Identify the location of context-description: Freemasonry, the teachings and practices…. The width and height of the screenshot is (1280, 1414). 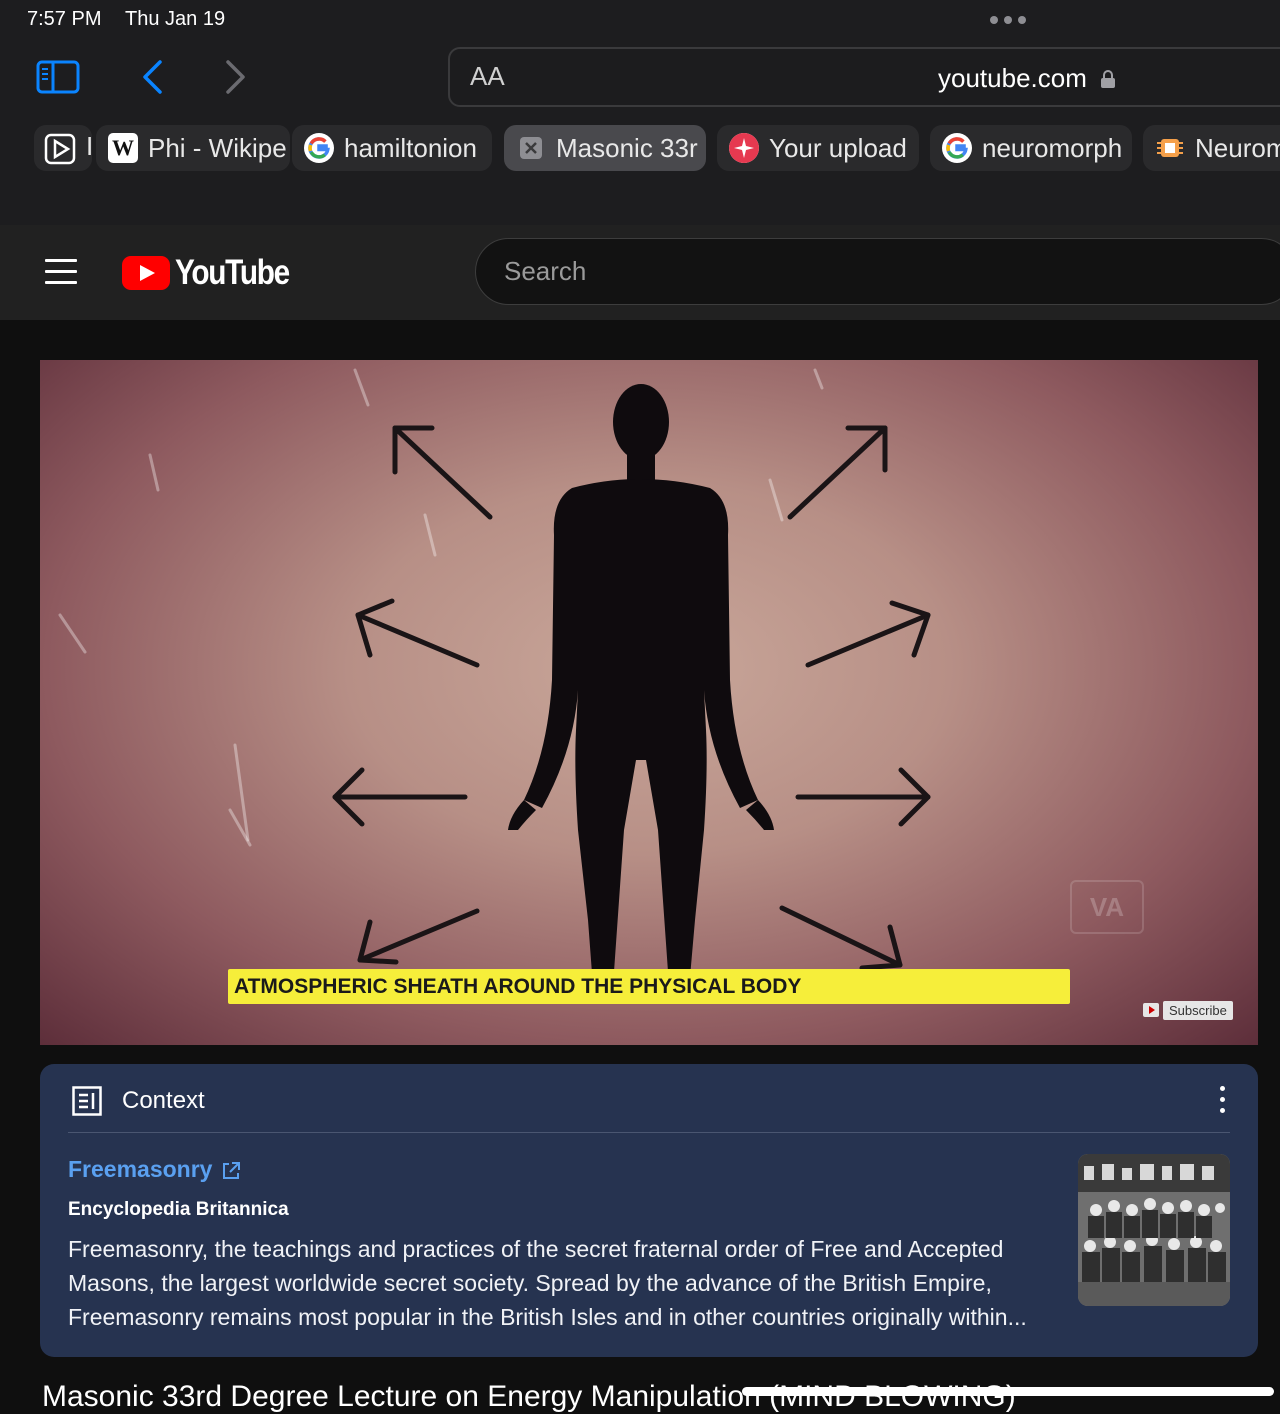
(547, 1283).